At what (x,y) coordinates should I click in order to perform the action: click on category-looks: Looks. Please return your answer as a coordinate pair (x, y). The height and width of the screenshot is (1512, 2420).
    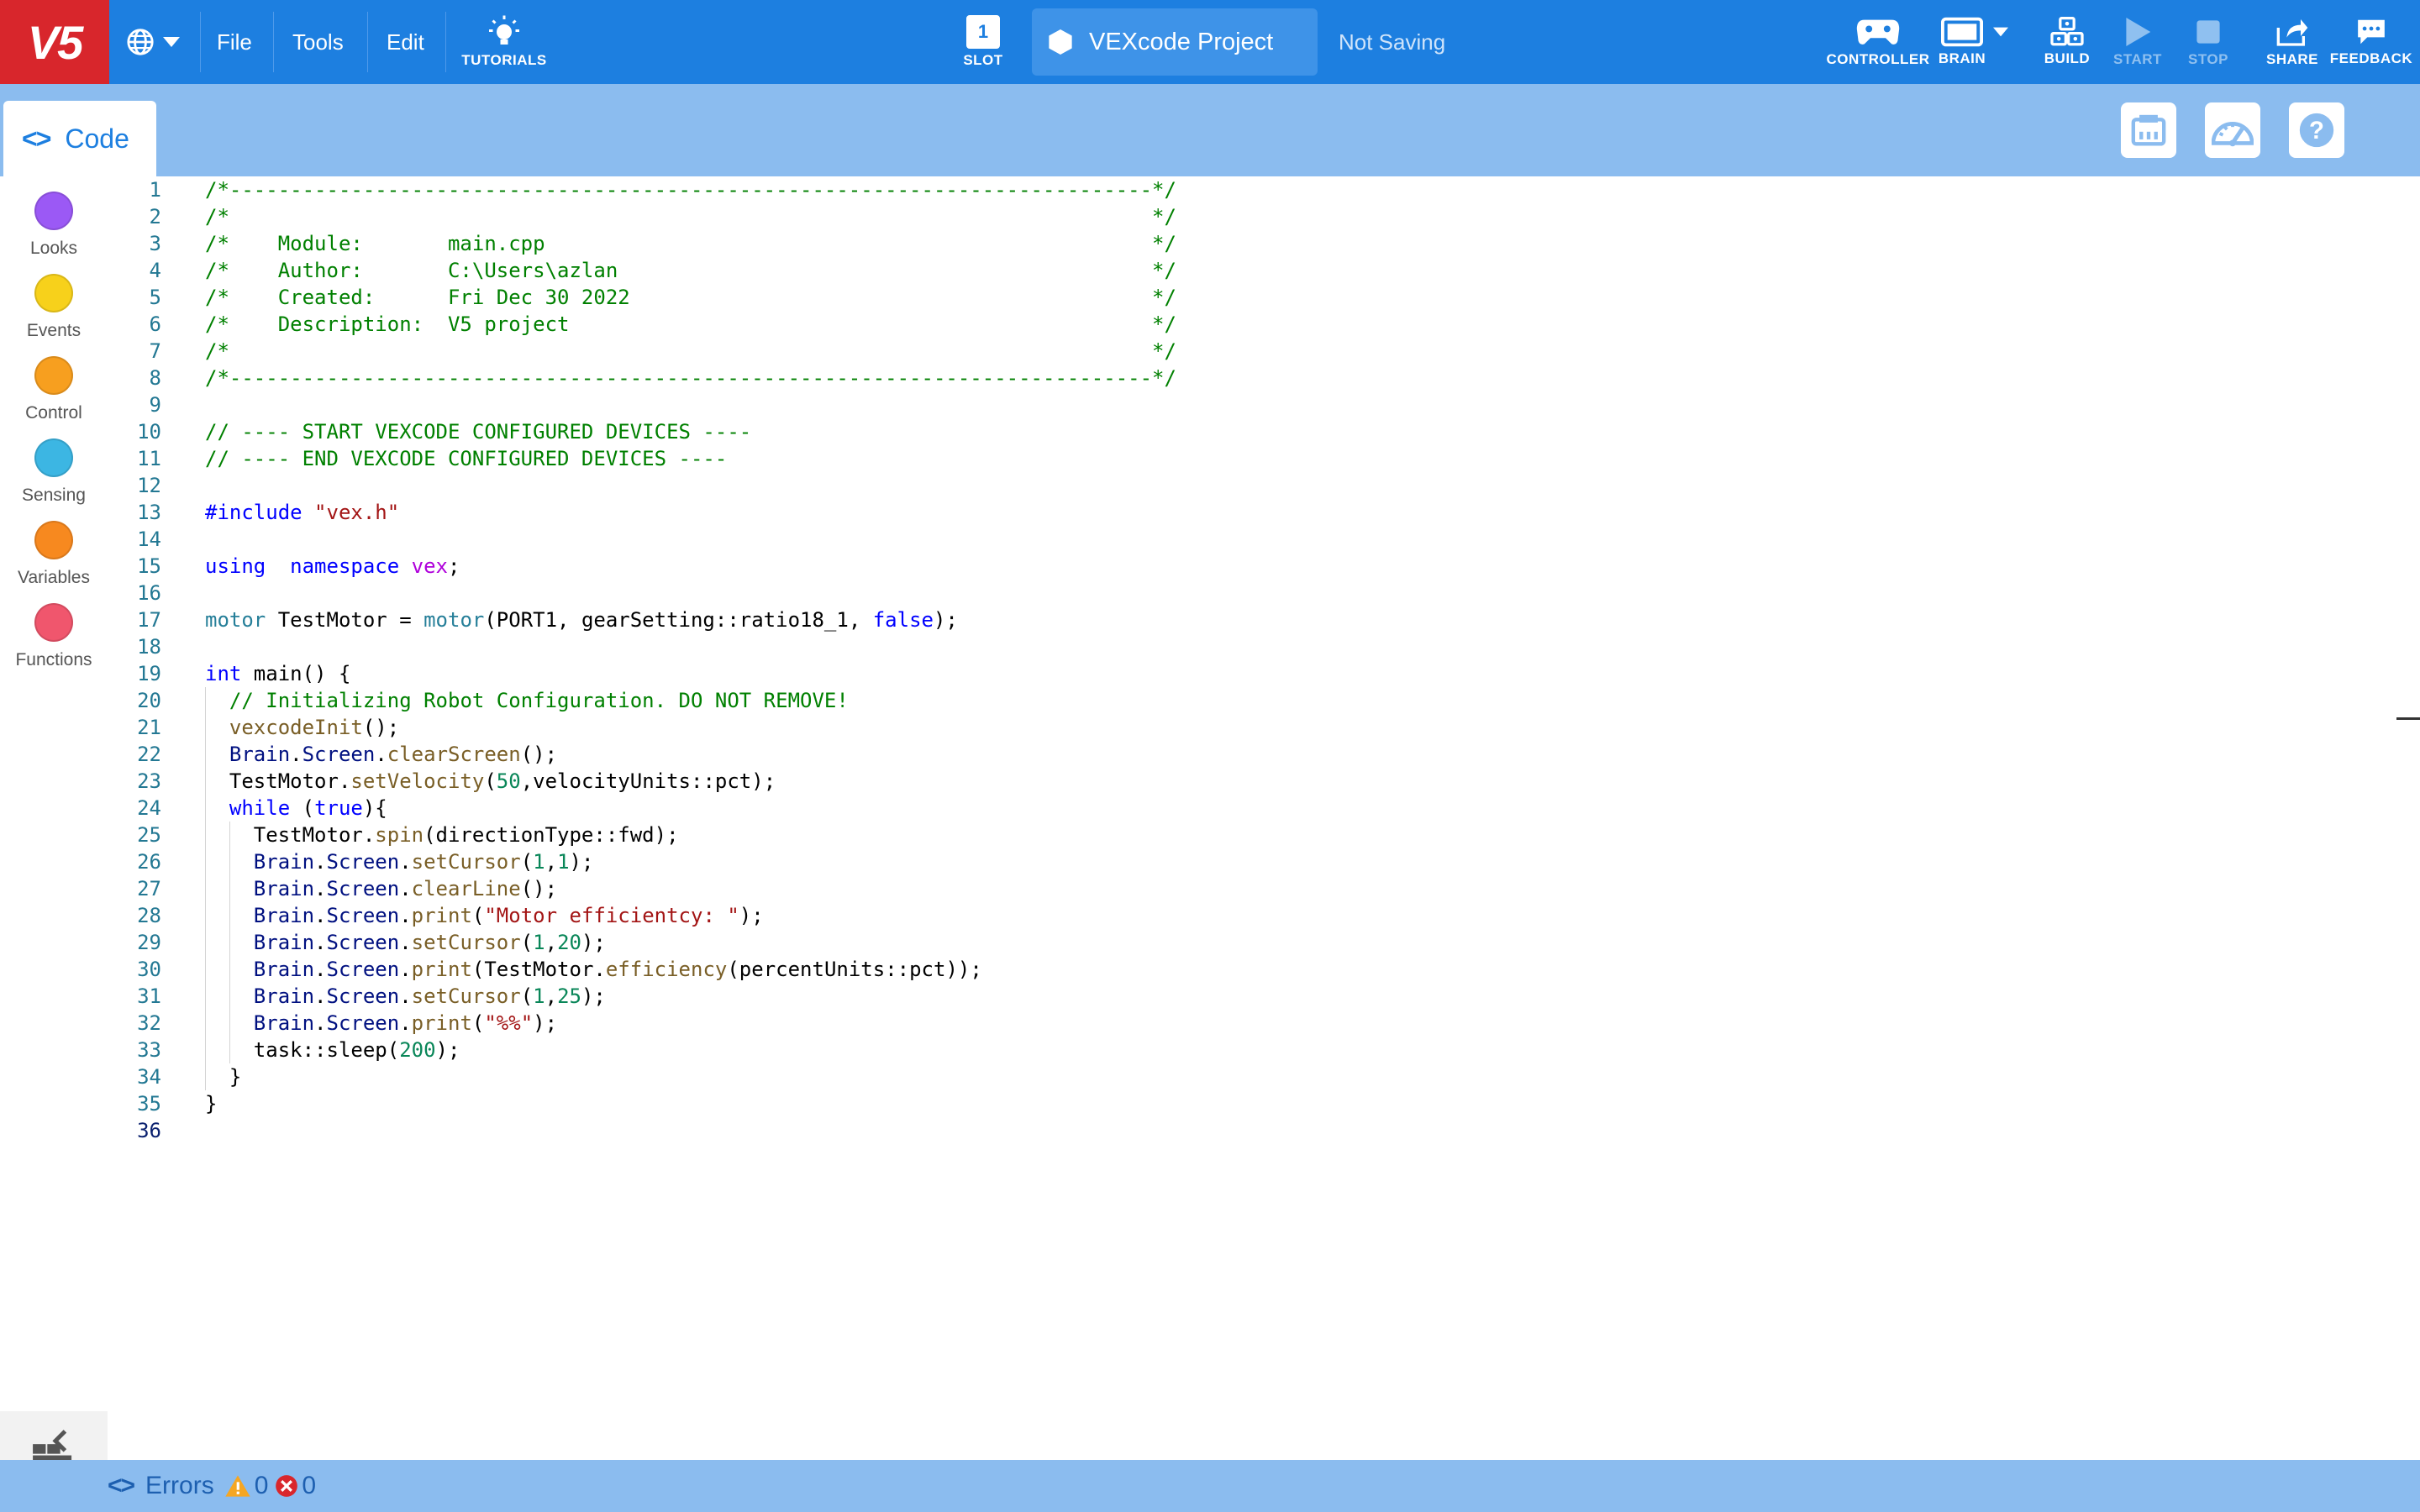
    Looking at the image, I should click on (54, 233).